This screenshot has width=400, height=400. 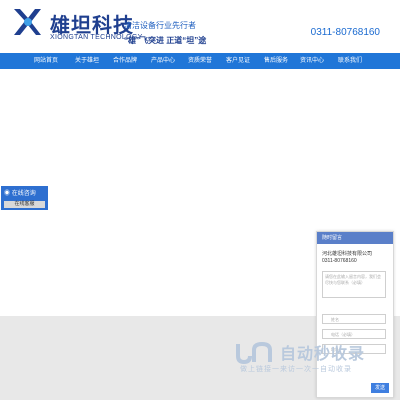 What do you see at coordinates (350, 61) in the screenshot?
I see `nav-item-contact: 联系我们` at bounding box center [350, 61].